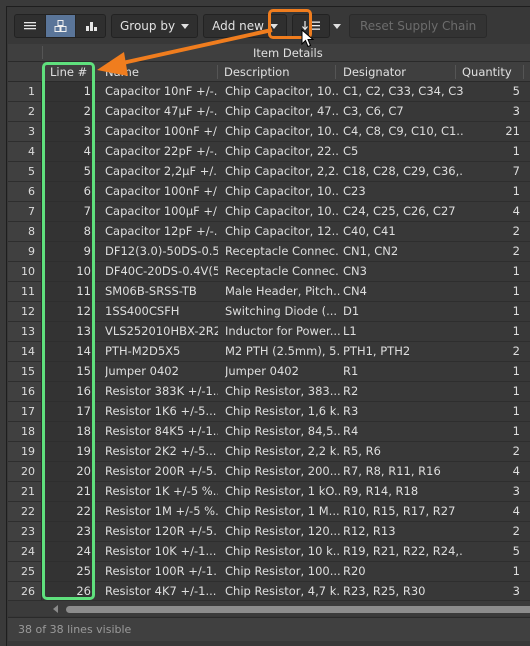  Describe the element at coordinates (68, 491) in the screenshot. I see `cell-line: 21` at that location.